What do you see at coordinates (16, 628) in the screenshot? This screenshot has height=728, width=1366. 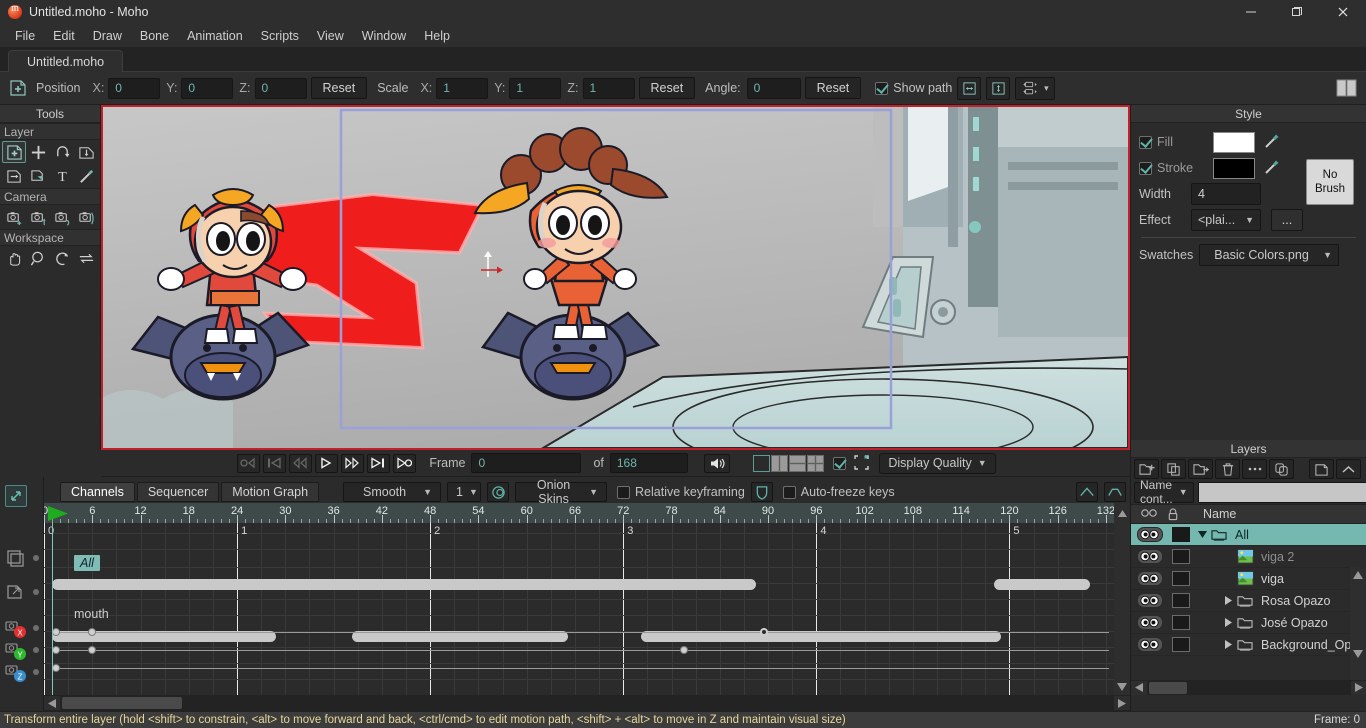 I see `camera-x-channel-icon: X` at bounding box center [16, 628].